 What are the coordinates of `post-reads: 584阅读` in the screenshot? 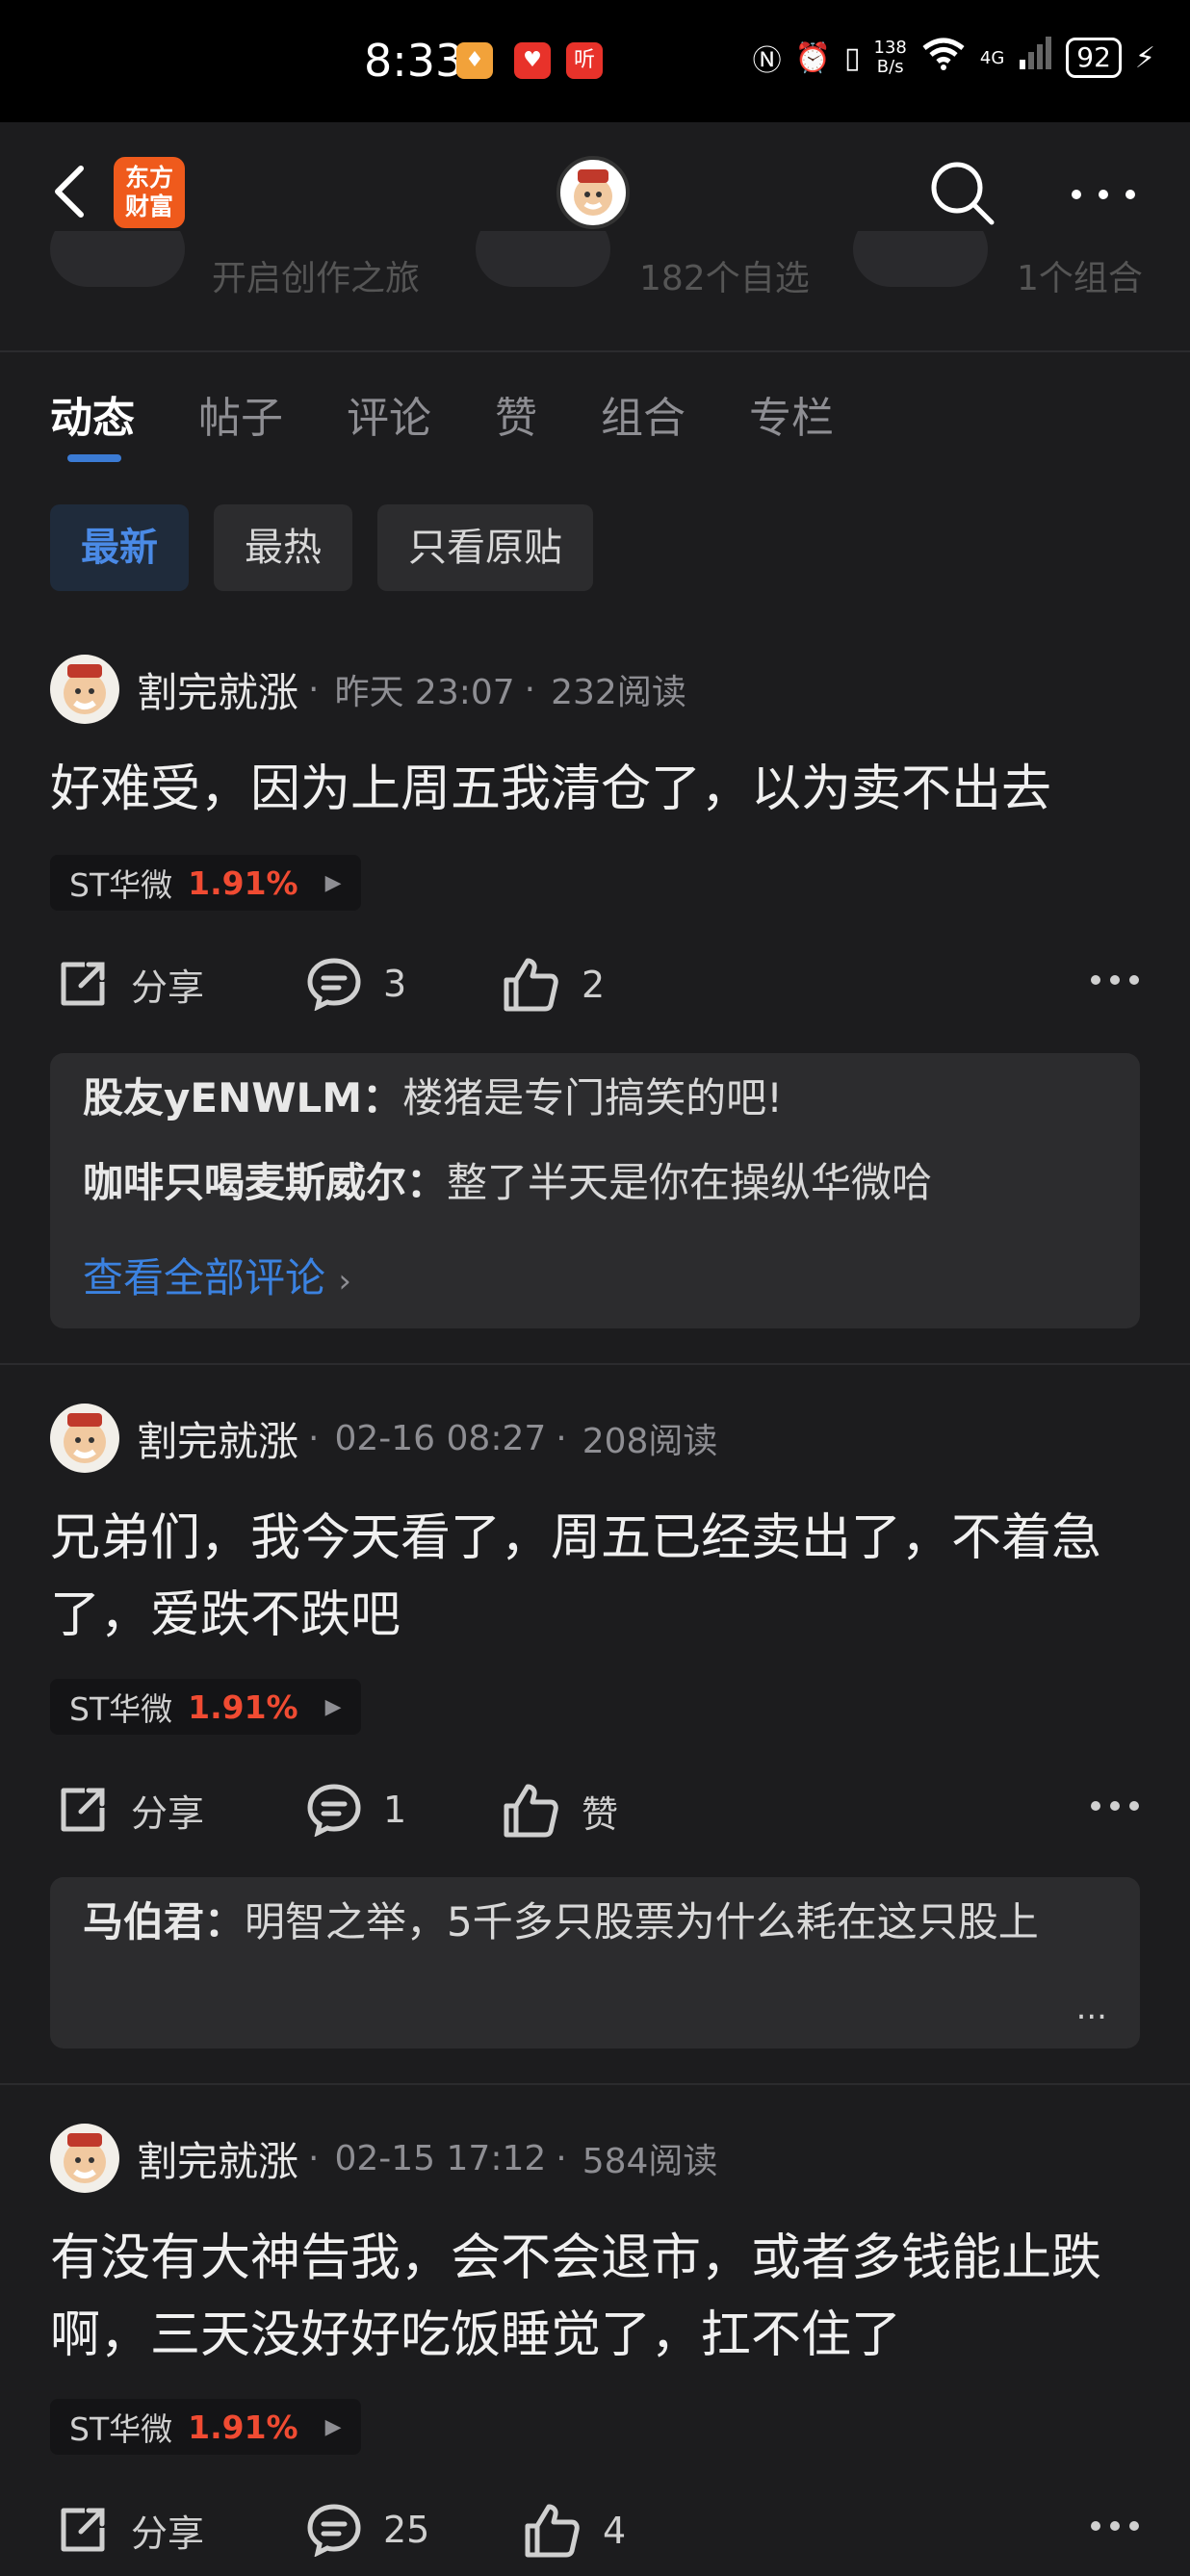 It's located at (650, 2161).